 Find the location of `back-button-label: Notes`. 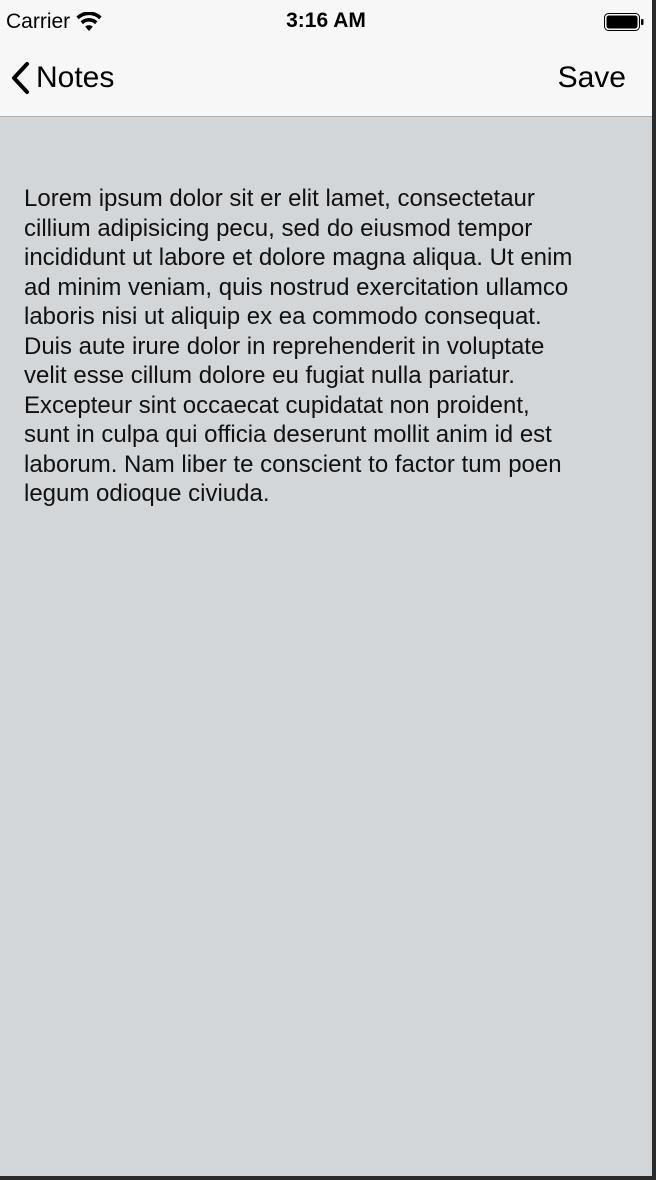

back-button-label: Notes is located at coordinates (75, 77).